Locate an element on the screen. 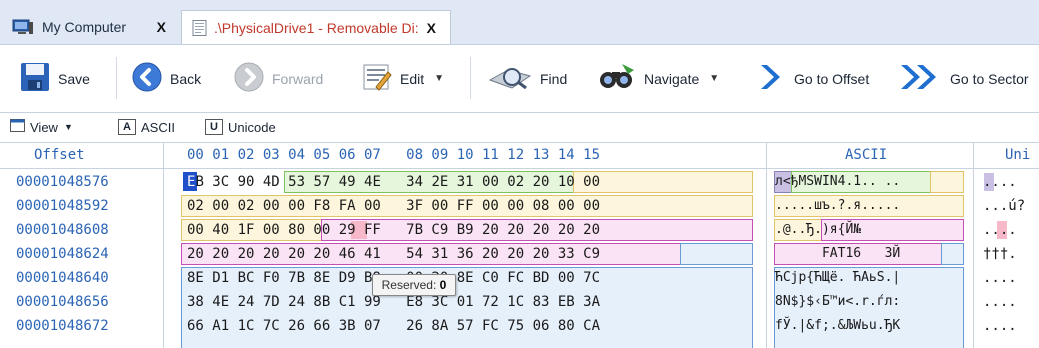 The image size is (1039, 348). save-button: Save is located at coordinates (55, 78).